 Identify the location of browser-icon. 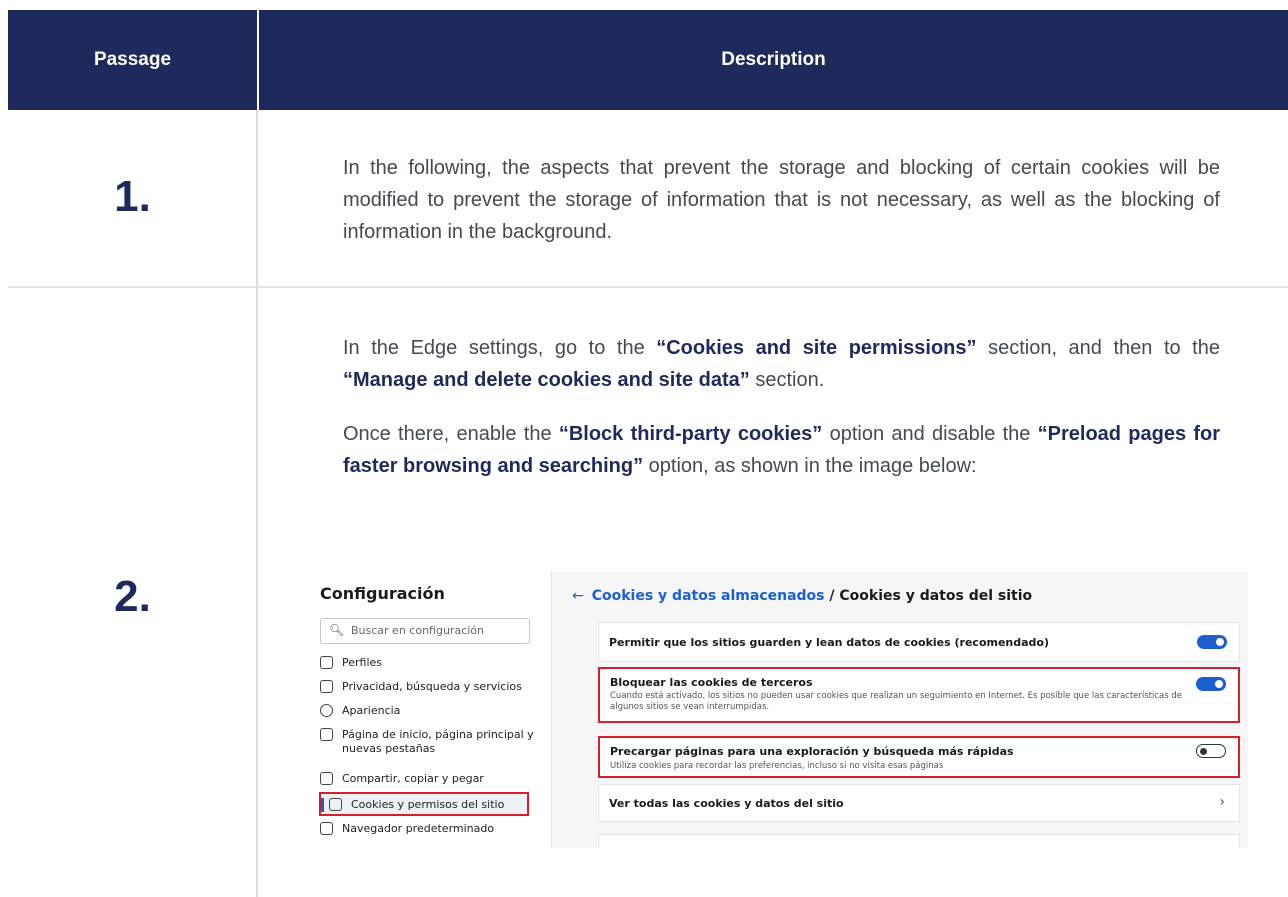
(326, 828).